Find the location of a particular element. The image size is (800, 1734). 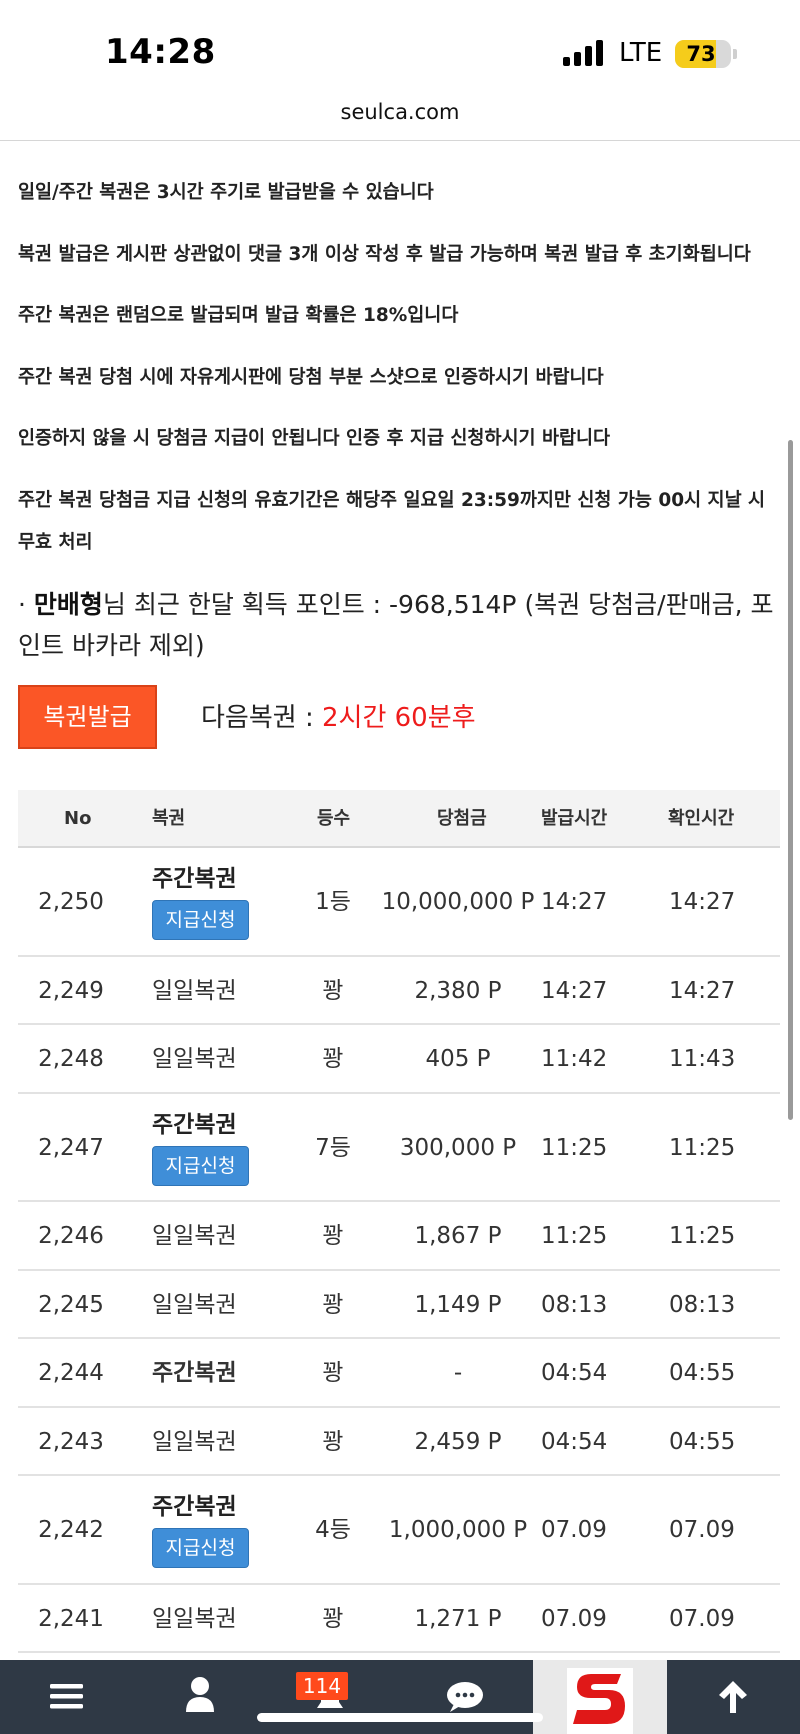

cell-no: 2,241 is located at coordinates (71, 1618).